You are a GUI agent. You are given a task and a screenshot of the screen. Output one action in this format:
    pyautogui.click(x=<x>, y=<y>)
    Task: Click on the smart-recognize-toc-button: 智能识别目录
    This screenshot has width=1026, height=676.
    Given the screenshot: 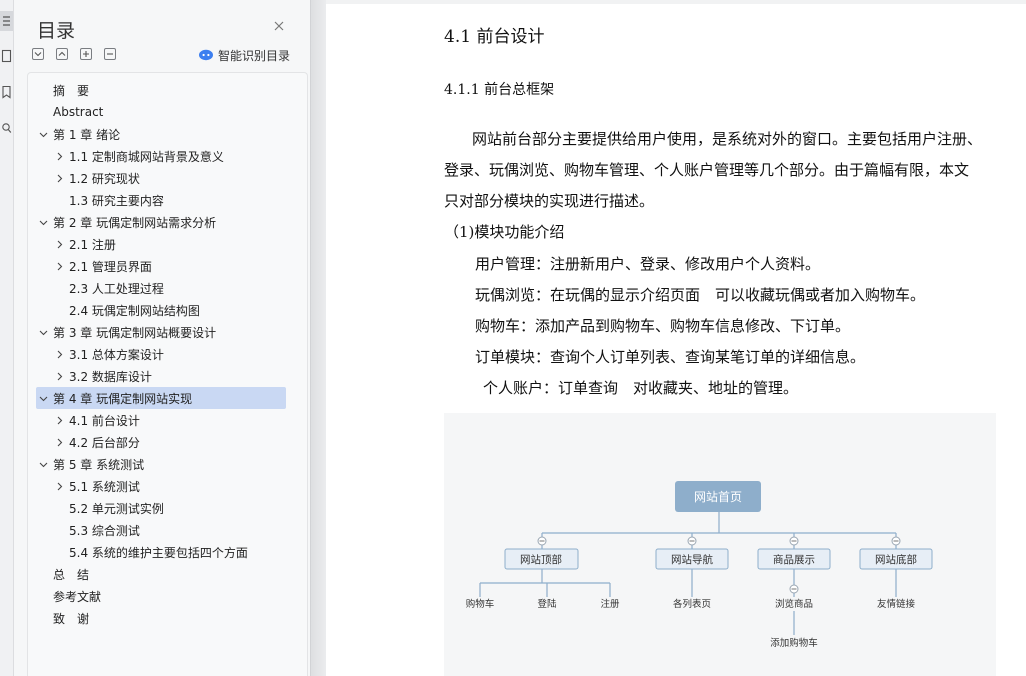 What is the action you would take?
    pyautogui.click(x=244, y=55)
    